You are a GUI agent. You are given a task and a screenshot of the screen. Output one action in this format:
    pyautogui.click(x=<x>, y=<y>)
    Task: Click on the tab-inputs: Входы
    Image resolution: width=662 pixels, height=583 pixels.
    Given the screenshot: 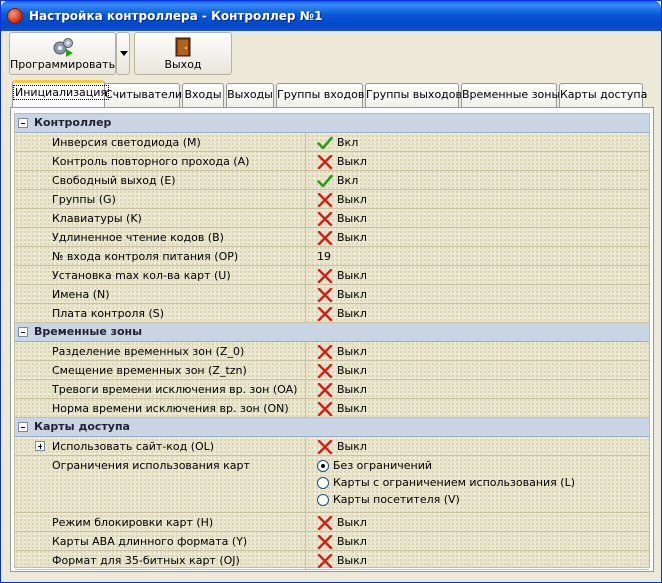 What is the action you would take?
    pyautogui.click(x=203, y=95)
    